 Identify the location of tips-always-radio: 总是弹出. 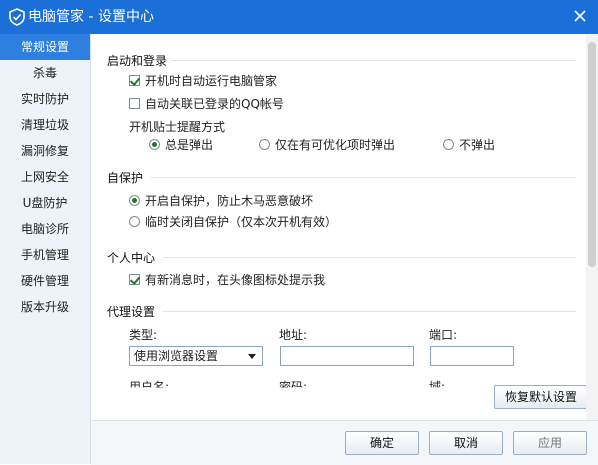
(181, 144).